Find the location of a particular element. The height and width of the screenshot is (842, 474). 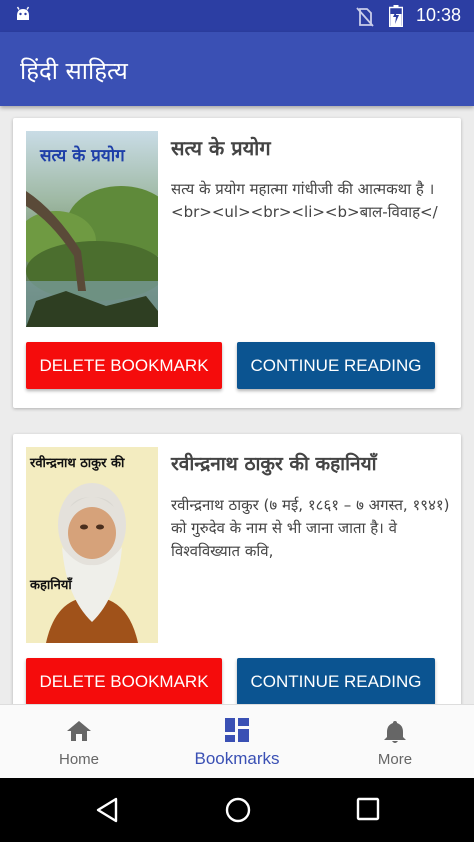

clock: 10:38 is located at coordinates (439, 15).